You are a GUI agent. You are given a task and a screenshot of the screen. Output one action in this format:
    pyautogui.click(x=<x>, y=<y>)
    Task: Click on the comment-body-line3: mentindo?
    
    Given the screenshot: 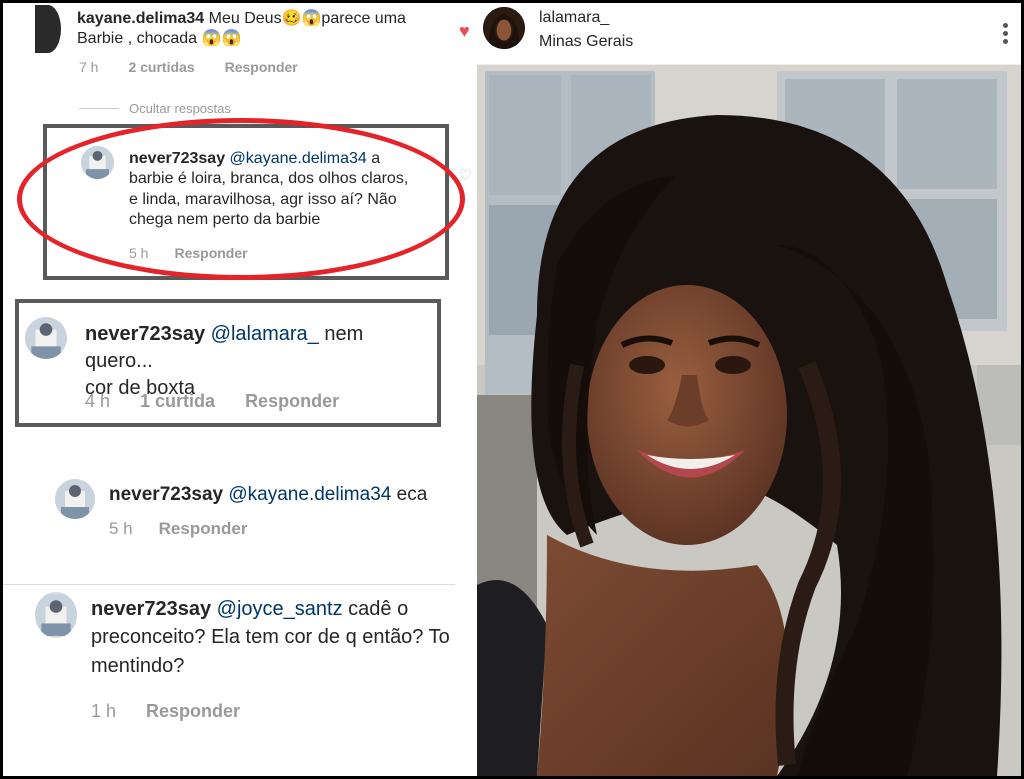 What is the action you would take?
    pyautogui.click(x=138, y=665)
    